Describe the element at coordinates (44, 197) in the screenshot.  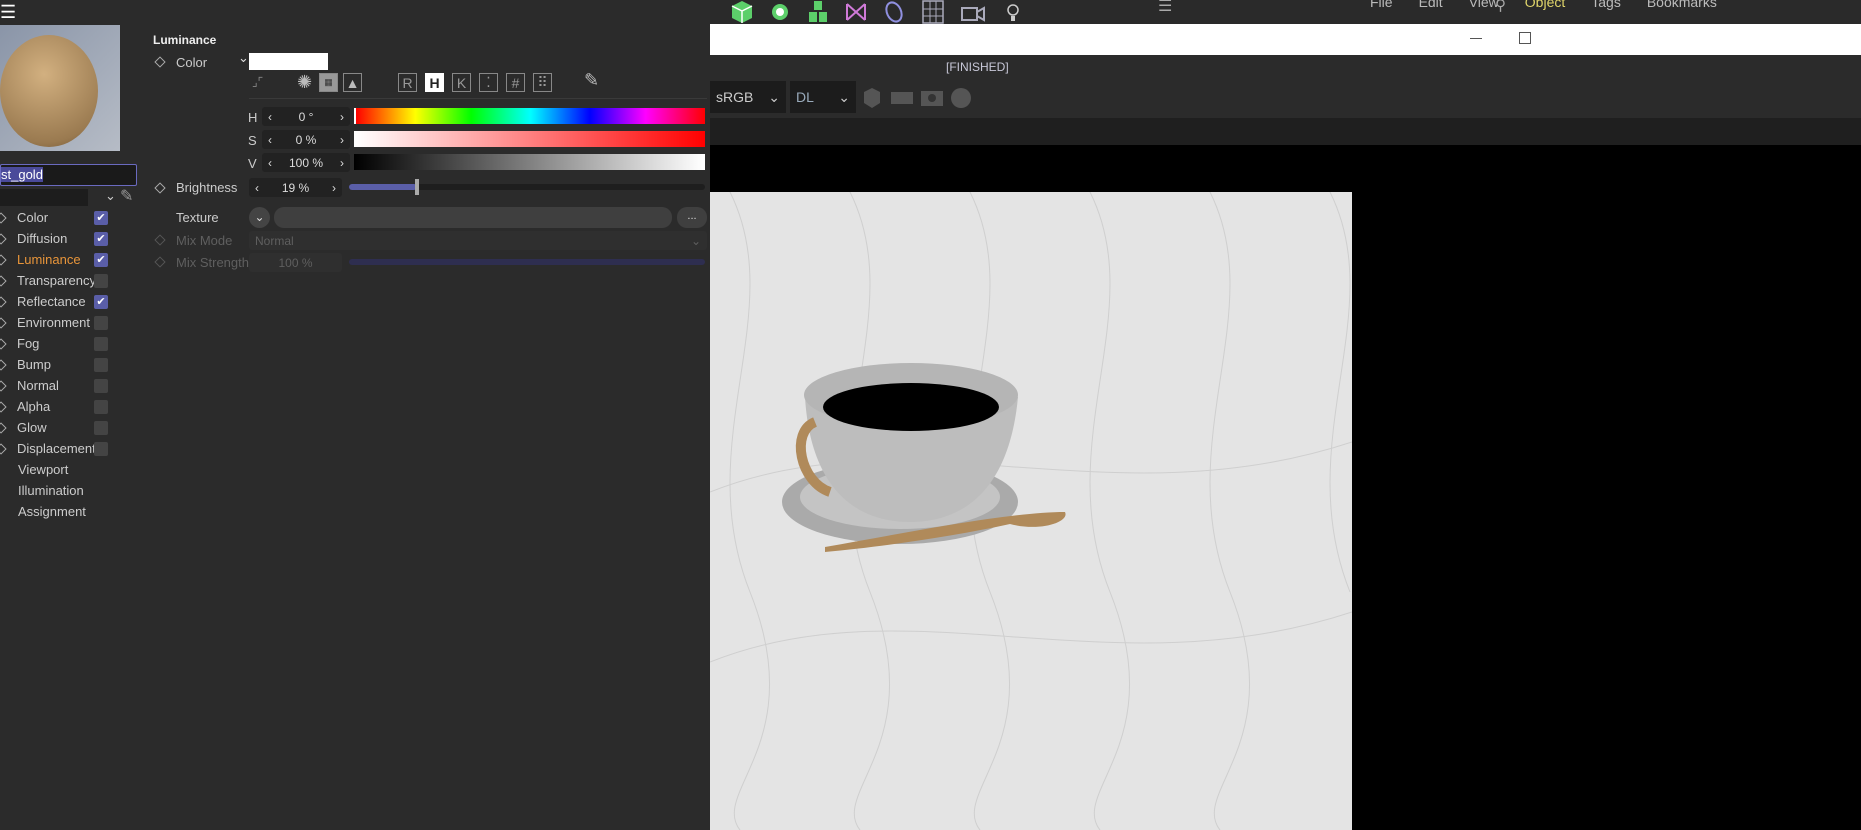
I see `preset-select` at that location.